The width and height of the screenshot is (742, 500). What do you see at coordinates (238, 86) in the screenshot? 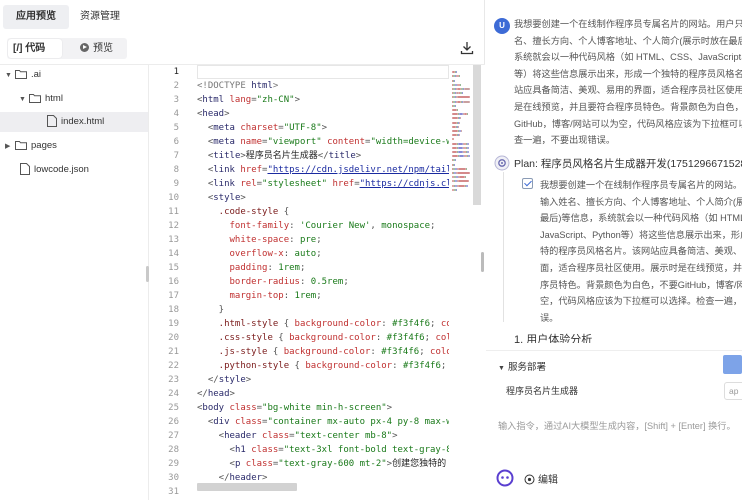
I see `code-line: <!DOCTYPE html>` at bounding box center [238, 86].